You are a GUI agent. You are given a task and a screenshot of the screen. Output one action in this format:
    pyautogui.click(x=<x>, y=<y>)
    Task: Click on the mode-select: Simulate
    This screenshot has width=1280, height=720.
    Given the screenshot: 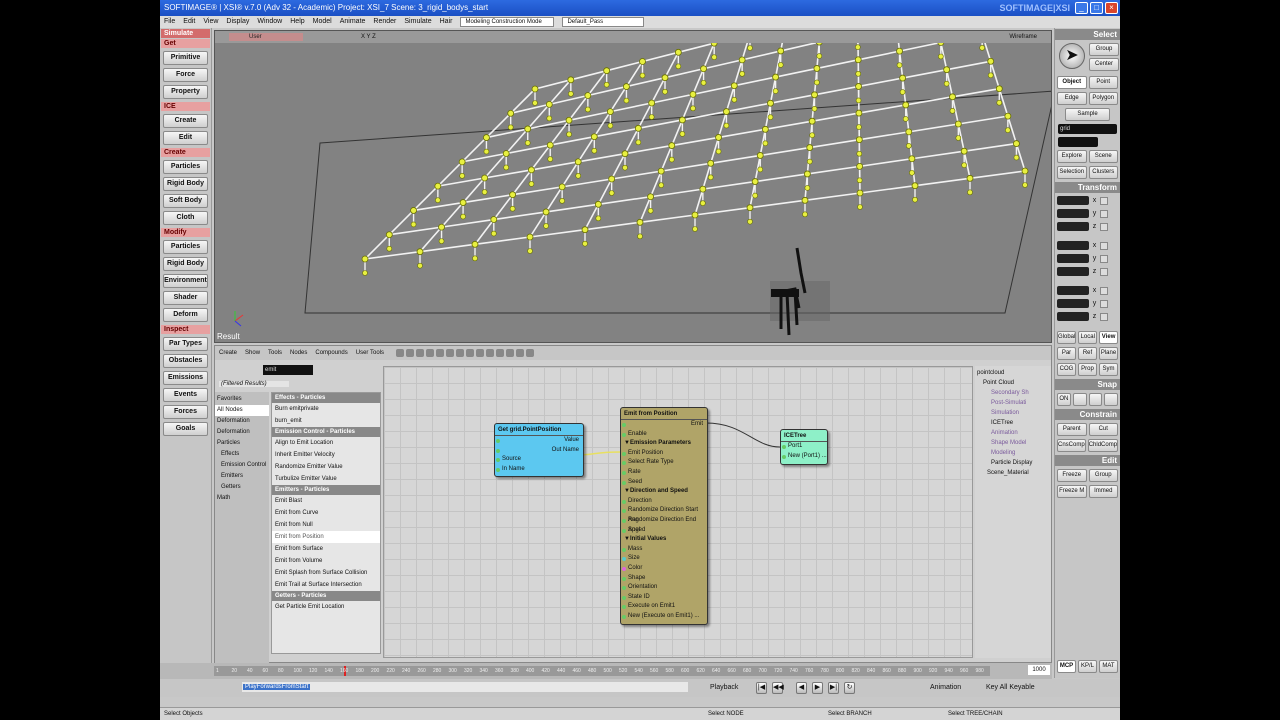 What is the action you would take?
    pyautogui.click(x=185, y=33)
    